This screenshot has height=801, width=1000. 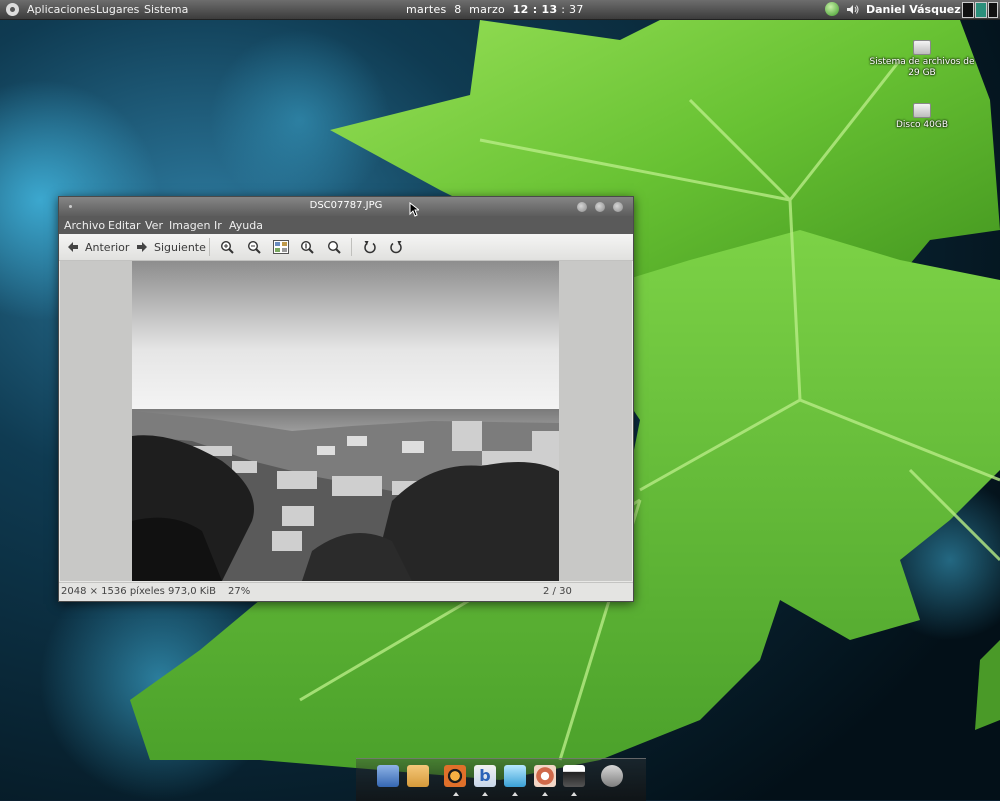 I want to click on status-dimensions: 2048 × 1536 píxeles, so click(x=113, y=591).